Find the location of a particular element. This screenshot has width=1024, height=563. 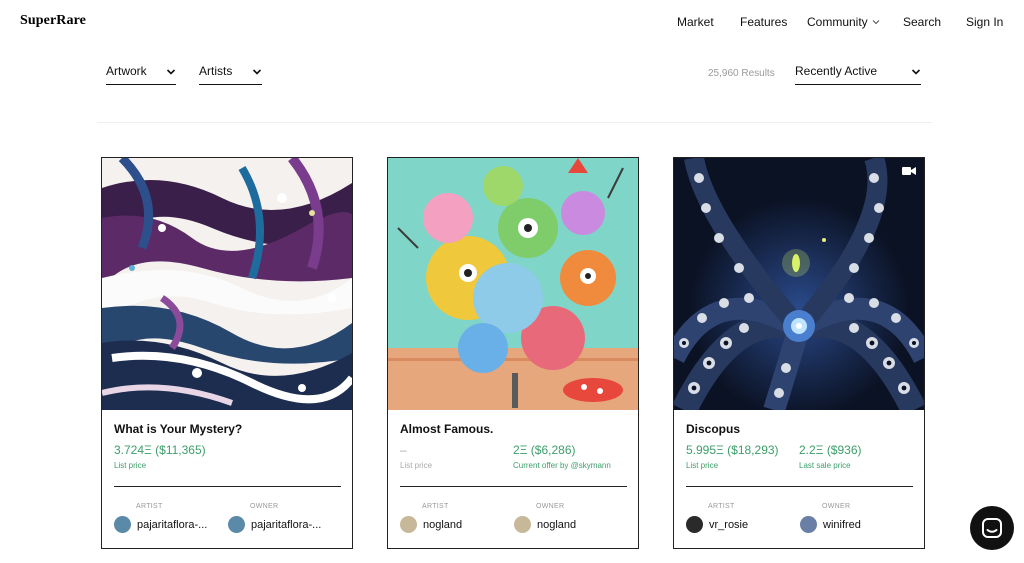

owner-name: nogland is located at coordinates (557, 524).